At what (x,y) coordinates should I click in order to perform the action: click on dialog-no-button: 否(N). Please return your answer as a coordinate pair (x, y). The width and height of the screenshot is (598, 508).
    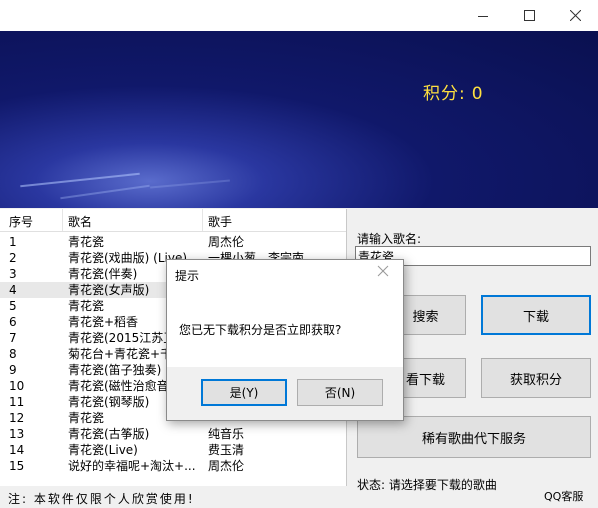
    Looking at the image, I should click on (340, 392).